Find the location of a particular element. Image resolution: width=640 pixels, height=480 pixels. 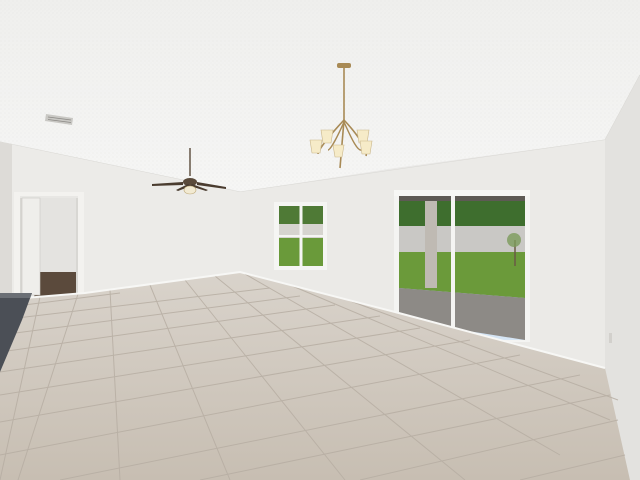

window is located at coordinates (300, 236).